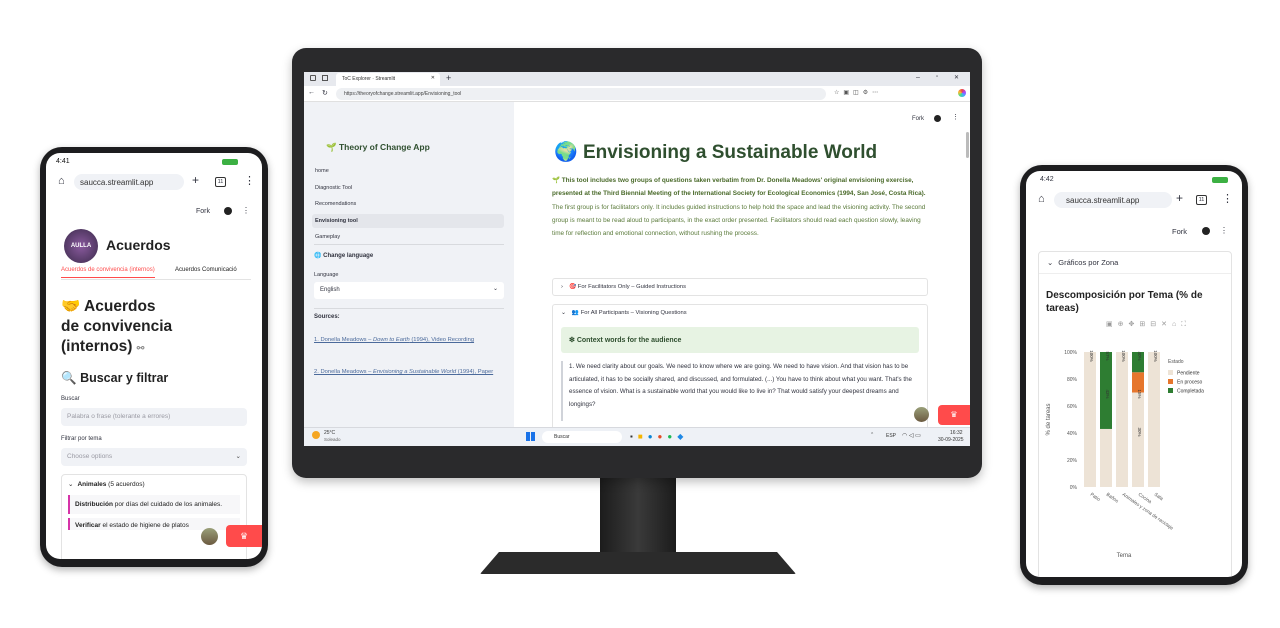 This screenshot has height=628, width=1280. What do you see at coordinates (313, 78) in the screenshot?
I see `tab-actions-icon` at bounding box center [313, 78].